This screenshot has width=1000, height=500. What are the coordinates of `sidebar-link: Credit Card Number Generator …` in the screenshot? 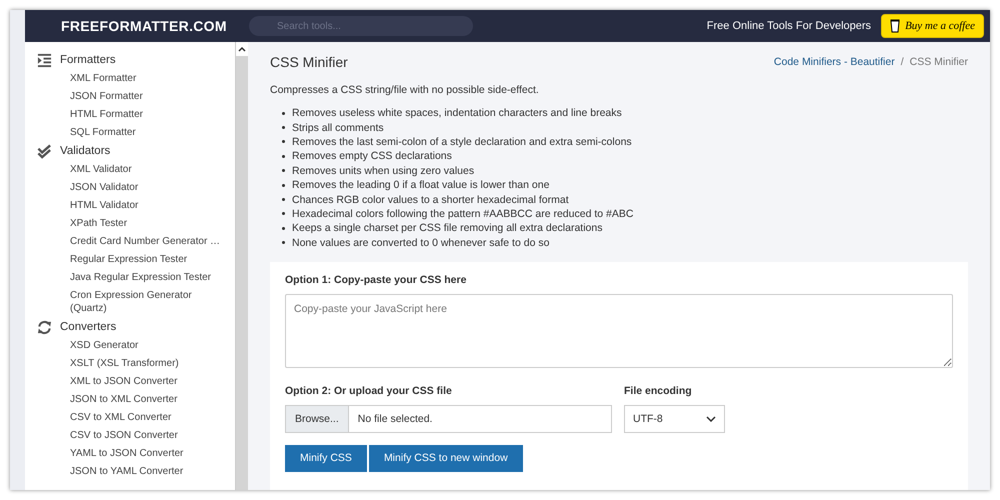 It's located at (150, 241).